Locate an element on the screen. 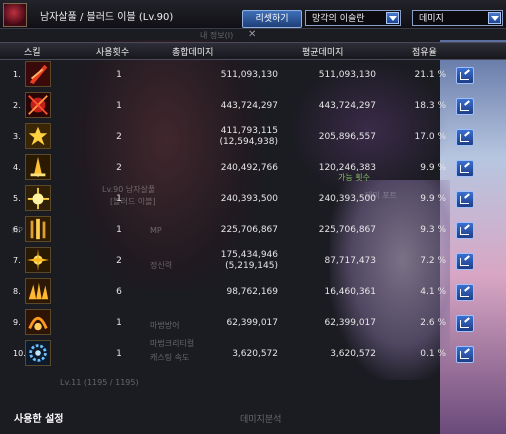  dungeon-select-value: 망각의 이슬란 is located at coordinates (338, 19).